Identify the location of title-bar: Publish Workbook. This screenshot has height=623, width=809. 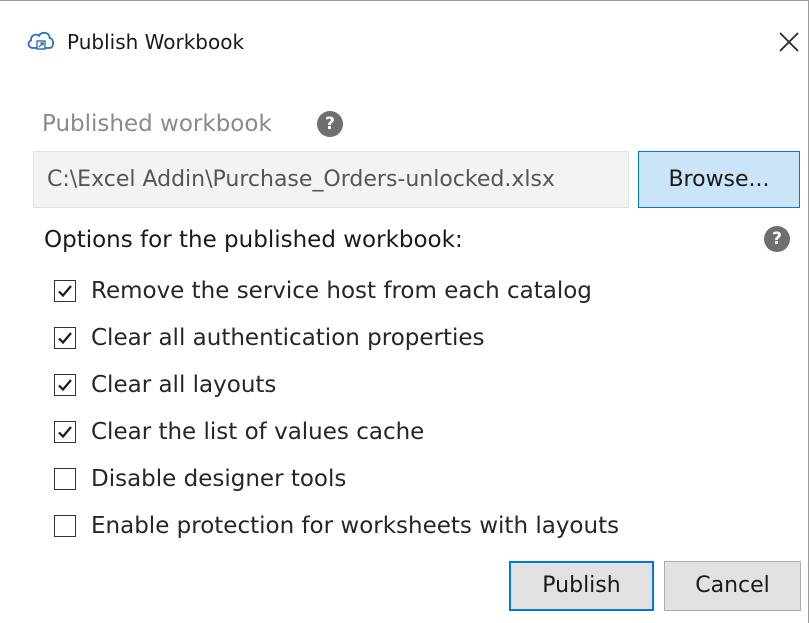
(404, 43).